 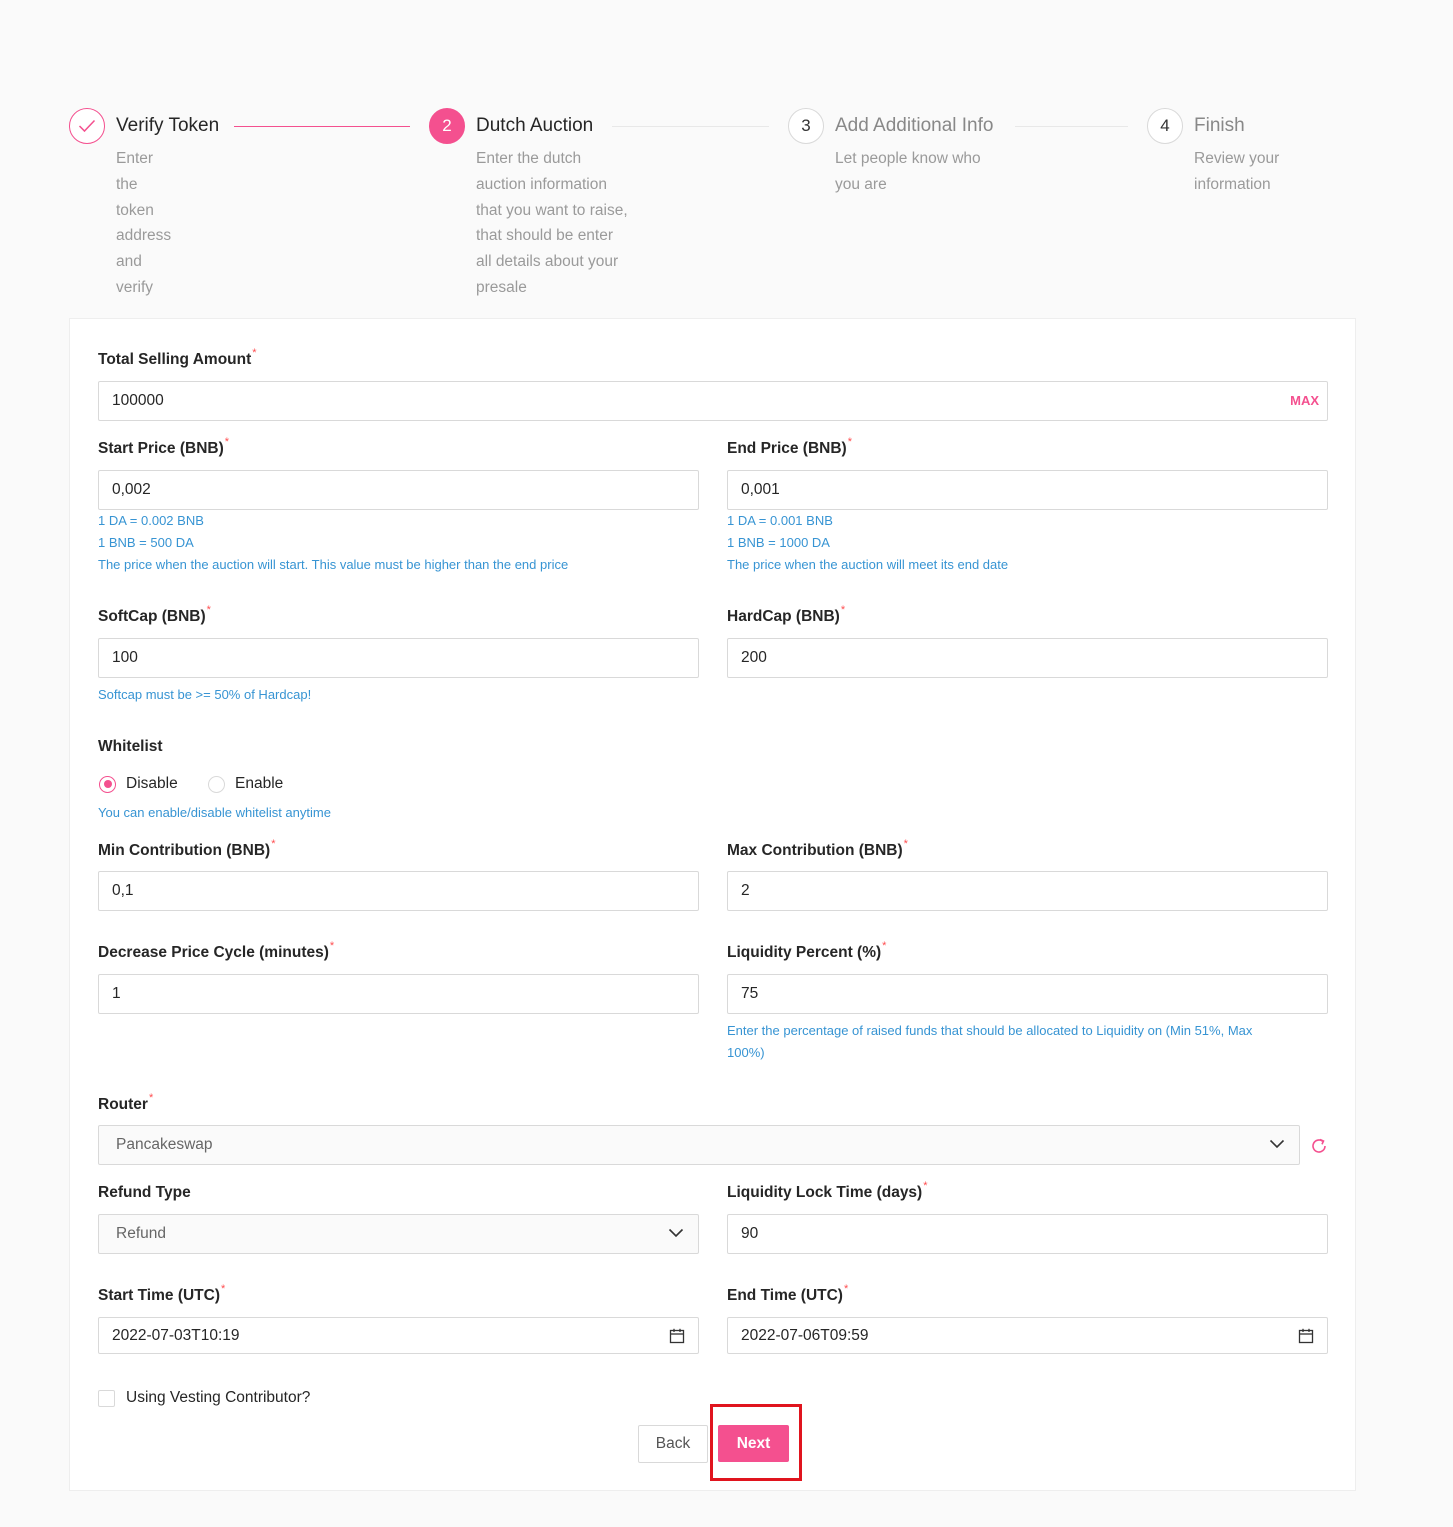 What do you see at coordinates (154, 614) in the screenshot?
I see `softcap-label: SoftCap (BNB)*` at bounding box center [154, 614].